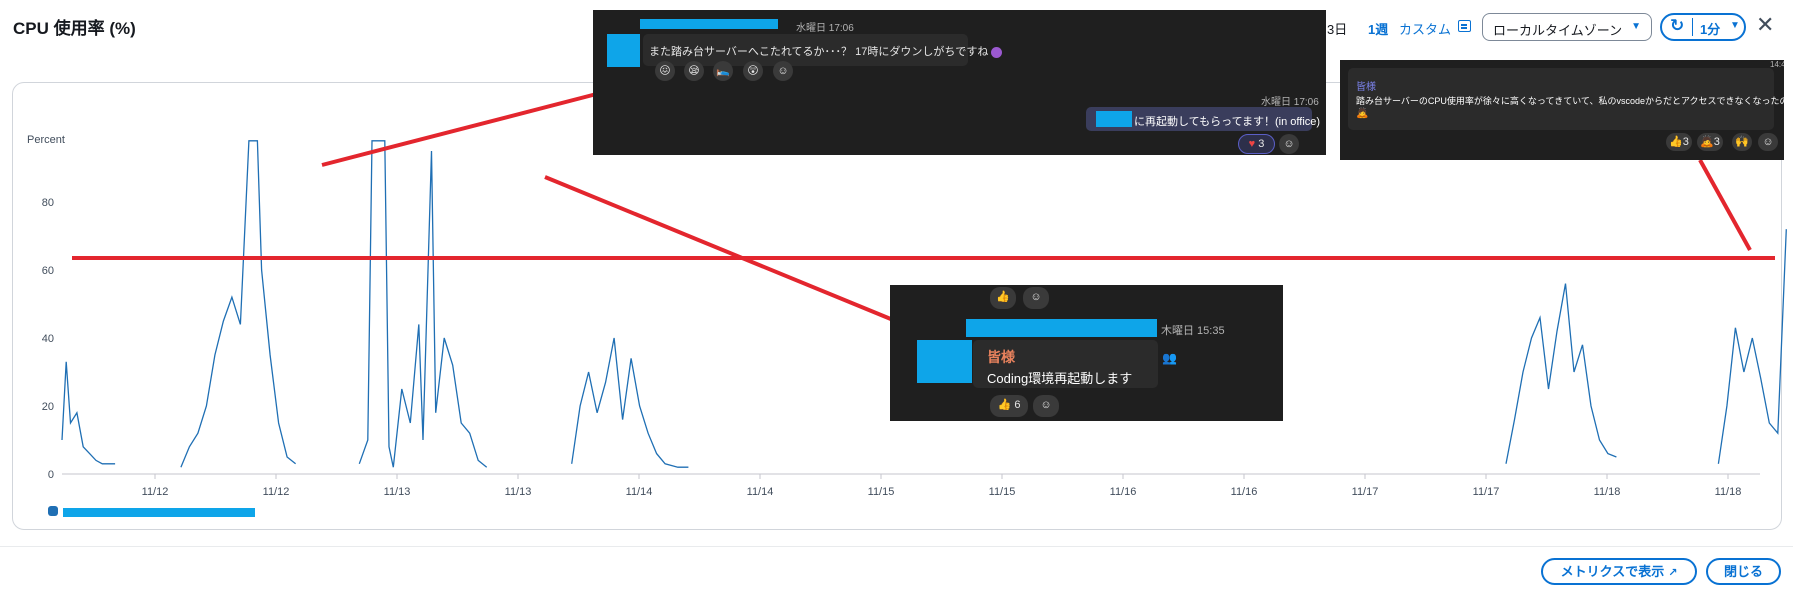 The width and height of the screenshot is (1793, 596). I want to click on y-axis-label: Percent, so click(46, 140).